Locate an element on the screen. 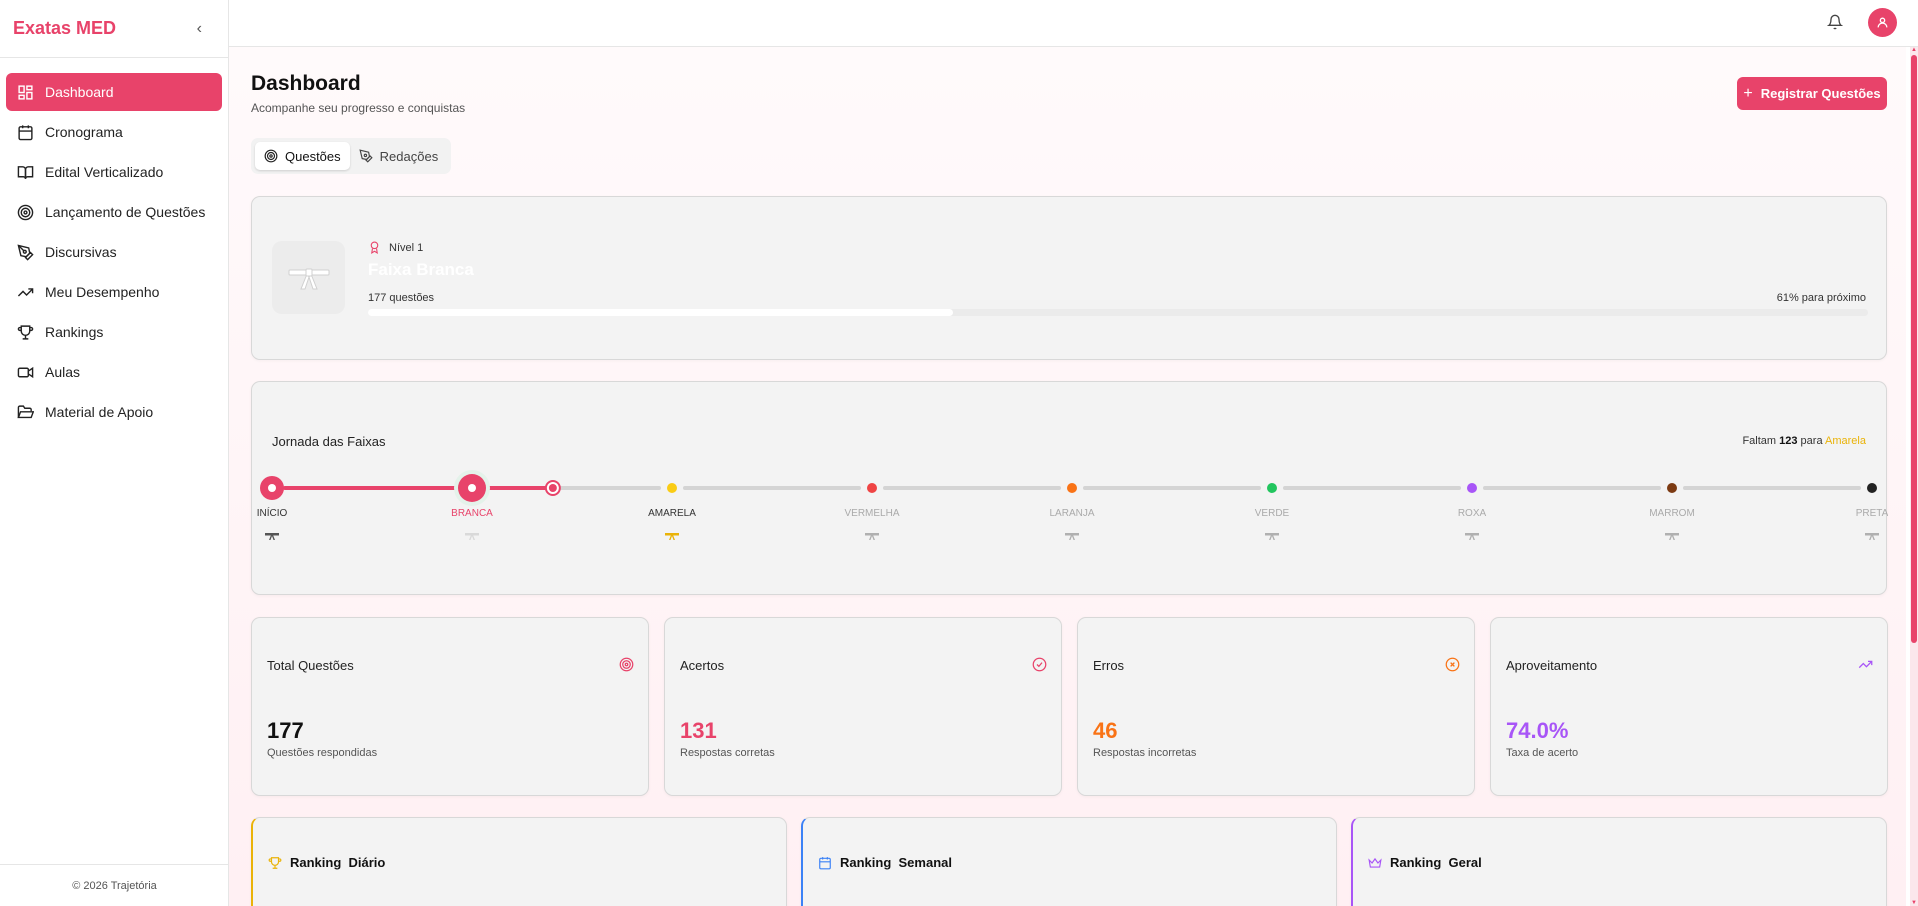 Image resolution: width=1918 pixels, height=906 pixels. stat-card-erros: Erros 46 Respostas incorretas is located at coordinates (1276, 706).